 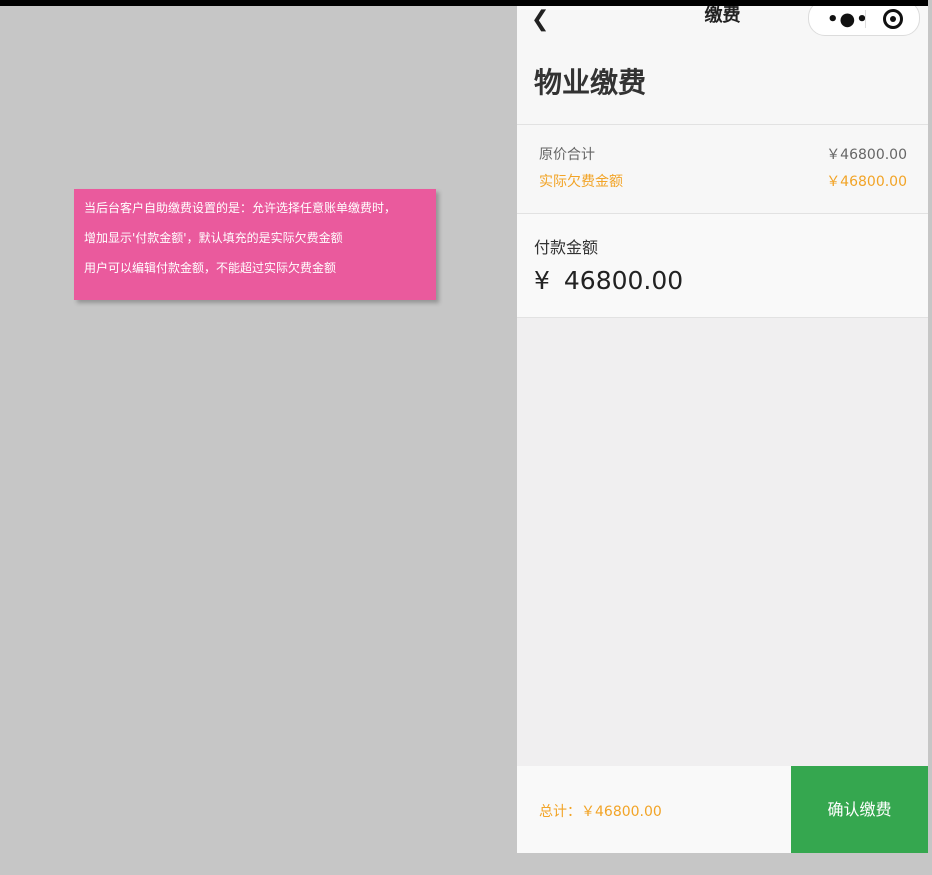 I want to click on actual-arrears-label: 实际欠费金额, so click(x=581, y=182).